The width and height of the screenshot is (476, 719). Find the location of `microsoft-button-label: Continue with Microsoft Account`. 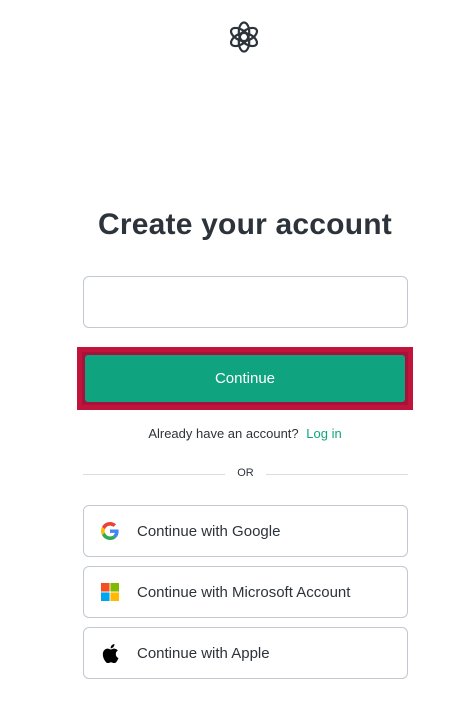

microsoft-button-label: Continue with Microsoft Account is located at coordinates (244, 592).